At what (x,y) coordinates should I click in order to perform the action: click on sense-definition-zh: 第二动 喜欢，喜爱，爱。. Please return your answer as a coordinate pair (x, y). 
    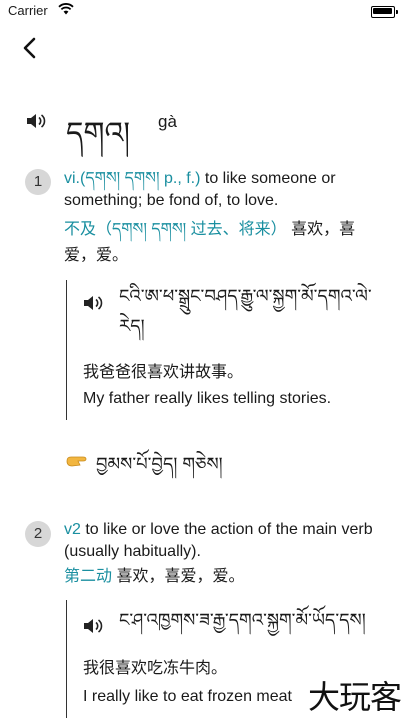
    Looking at the image, I should click on (222, 577).